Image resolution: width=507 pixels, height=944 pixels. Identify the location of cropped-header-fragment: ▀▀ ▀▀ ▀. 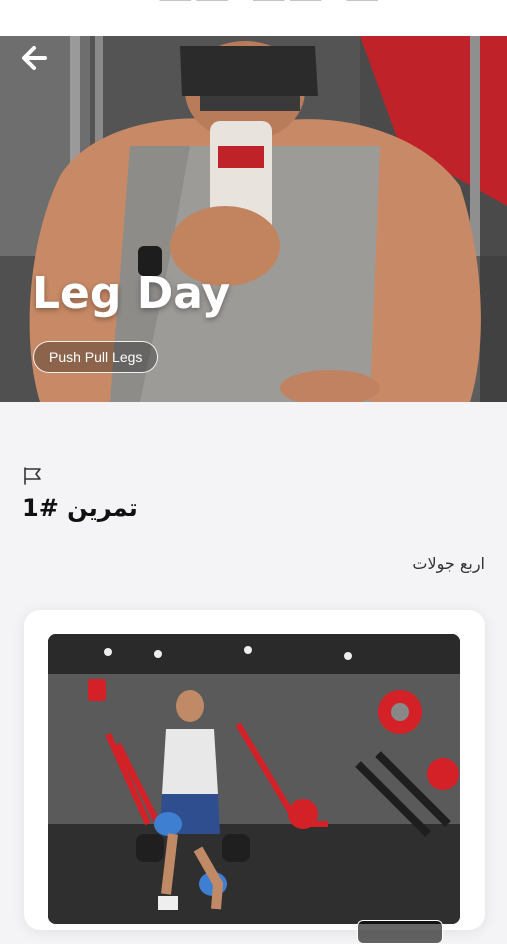
(272, 12).